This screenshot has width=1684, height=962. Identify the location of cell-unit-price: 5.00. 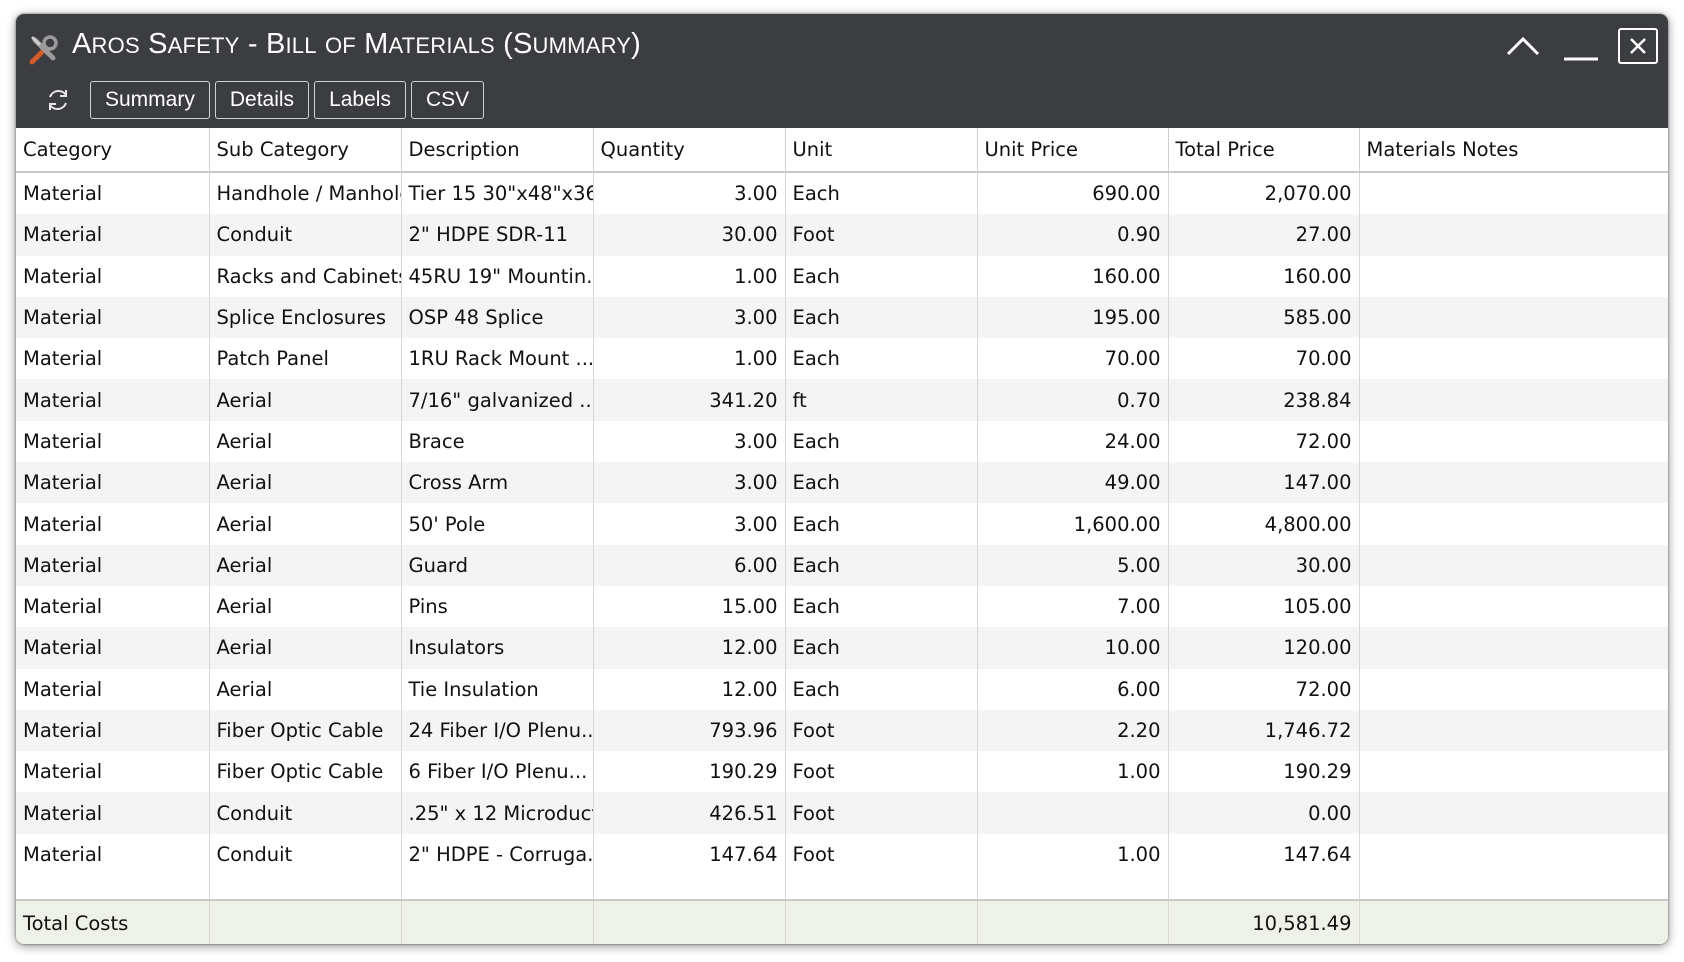
(1073, 565).